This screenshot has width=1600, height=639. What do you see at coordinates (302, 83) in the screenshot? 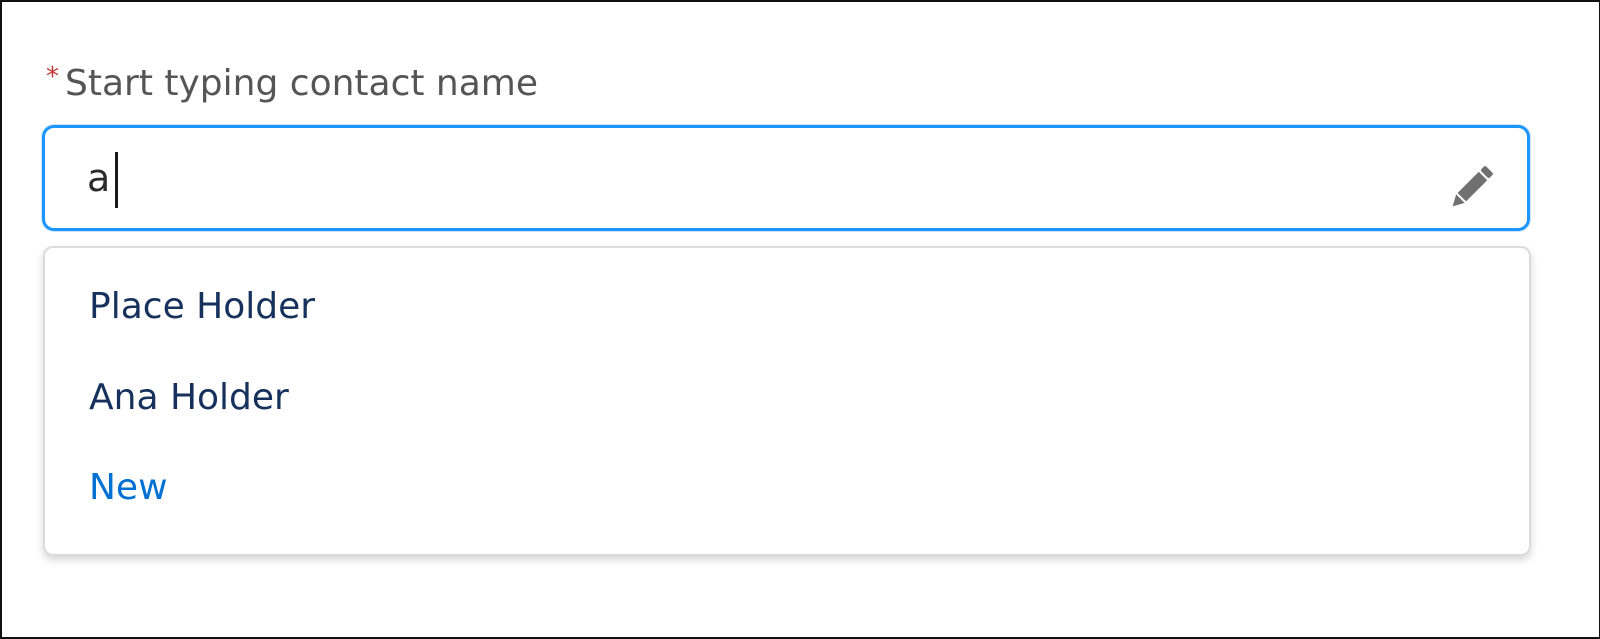
I see `label-text: Start typing contact name` at bounding box center [302, 83].